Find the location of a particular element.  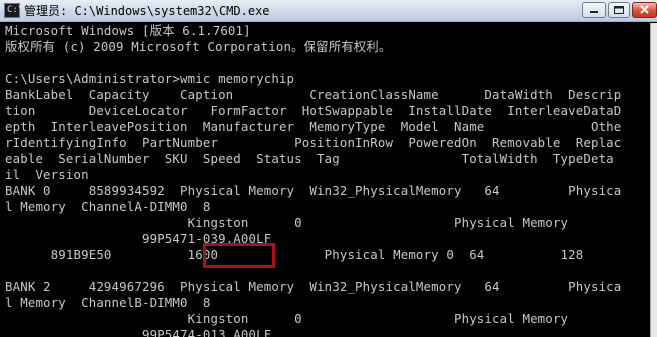

title-bar: C:\ 管理员: C:\Windows\system32\CMD.exe is located at coordinates (328, 11).